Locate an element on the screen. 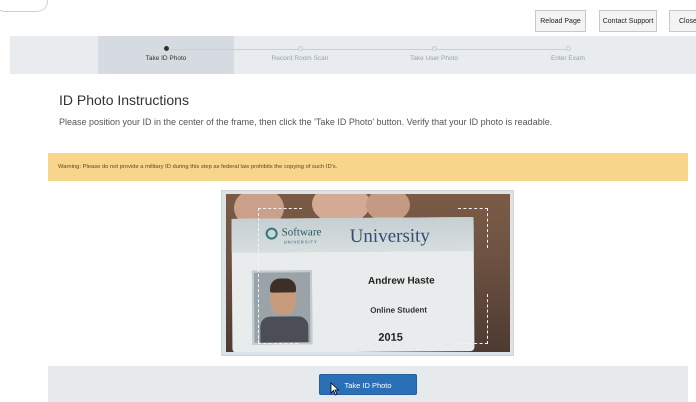 The width and height of the screenshot is (696, 402). step-take-id-photo: Take ID Photo is located at coordinates (166, 55).